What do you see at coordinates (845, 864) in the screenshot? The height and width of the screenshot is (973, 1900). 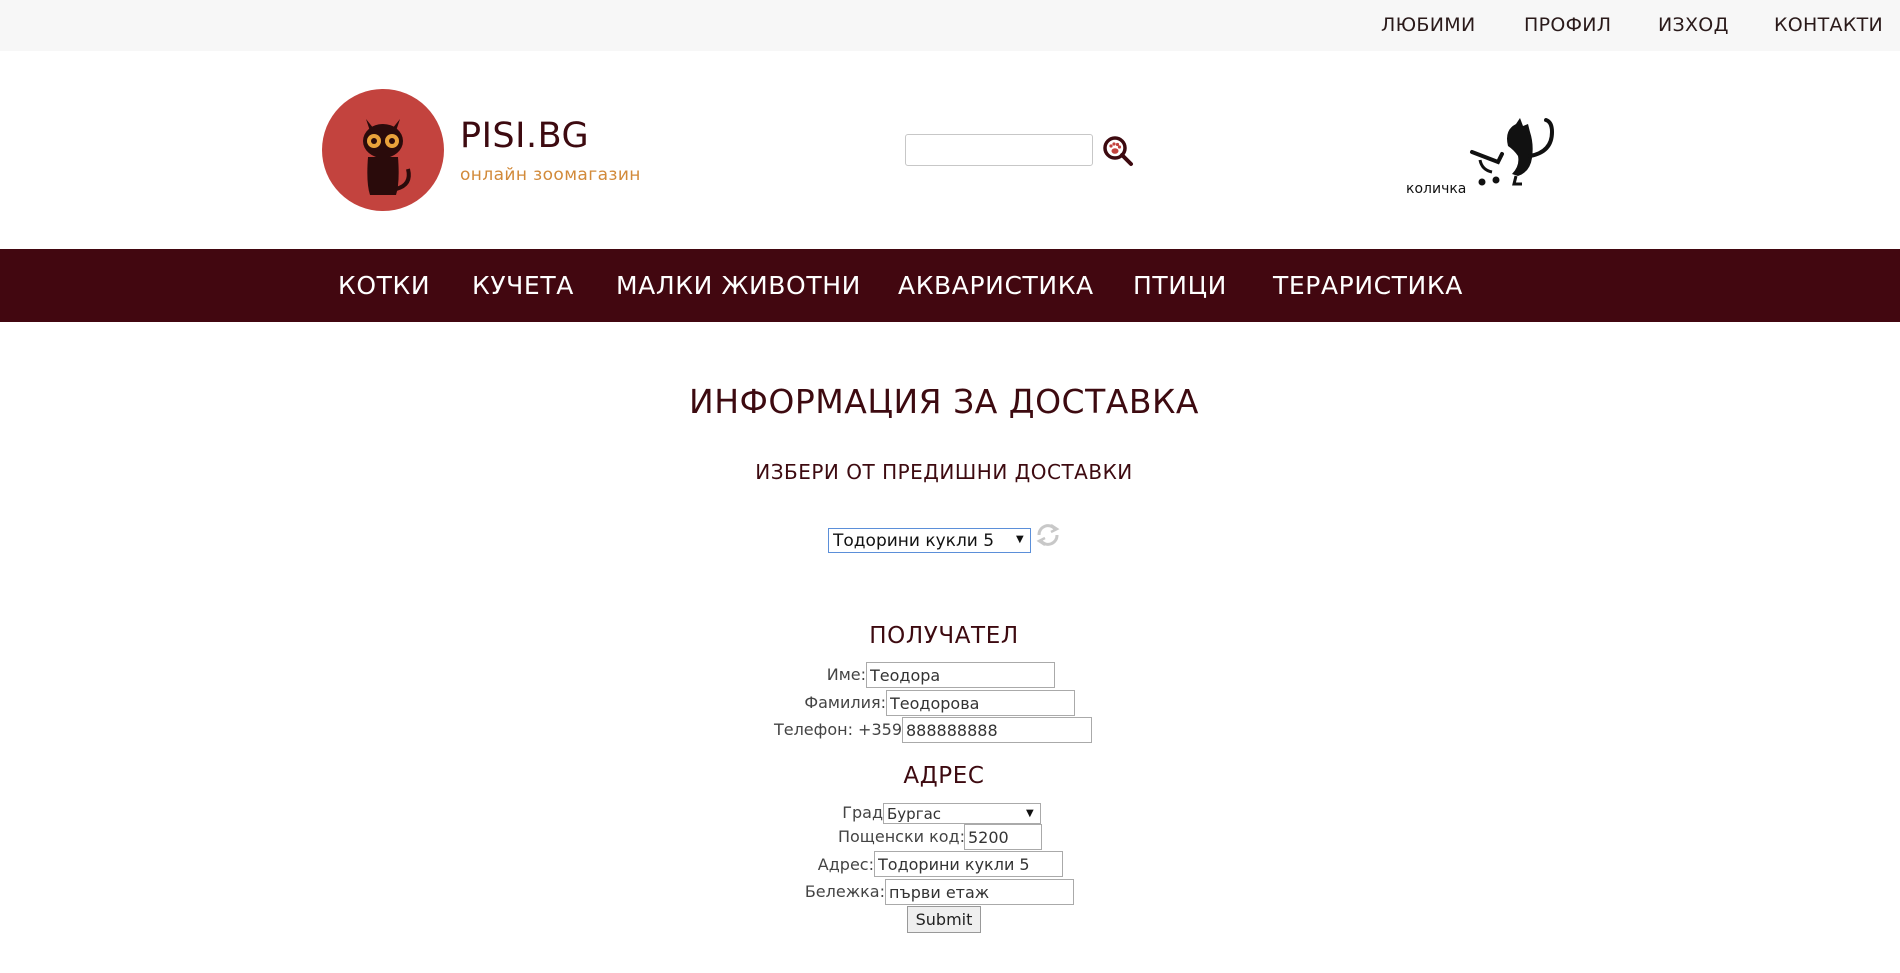 I see `address-label: Адрес:` at bounding box center [845, 864].